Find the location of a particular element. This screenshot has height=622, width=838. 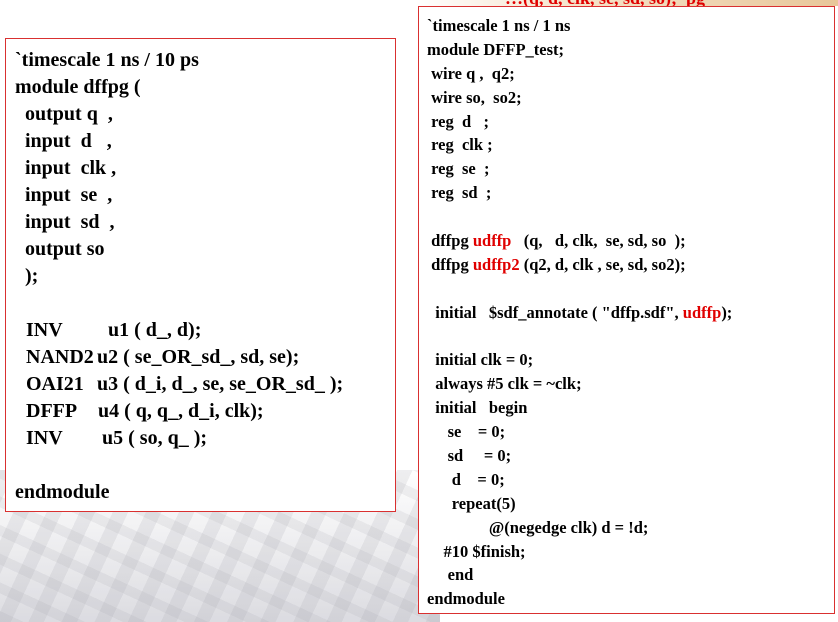

instance-args: u3 ( d_i, d_, se, se_OR_sd_ ); is located at coordinates (220, 384).